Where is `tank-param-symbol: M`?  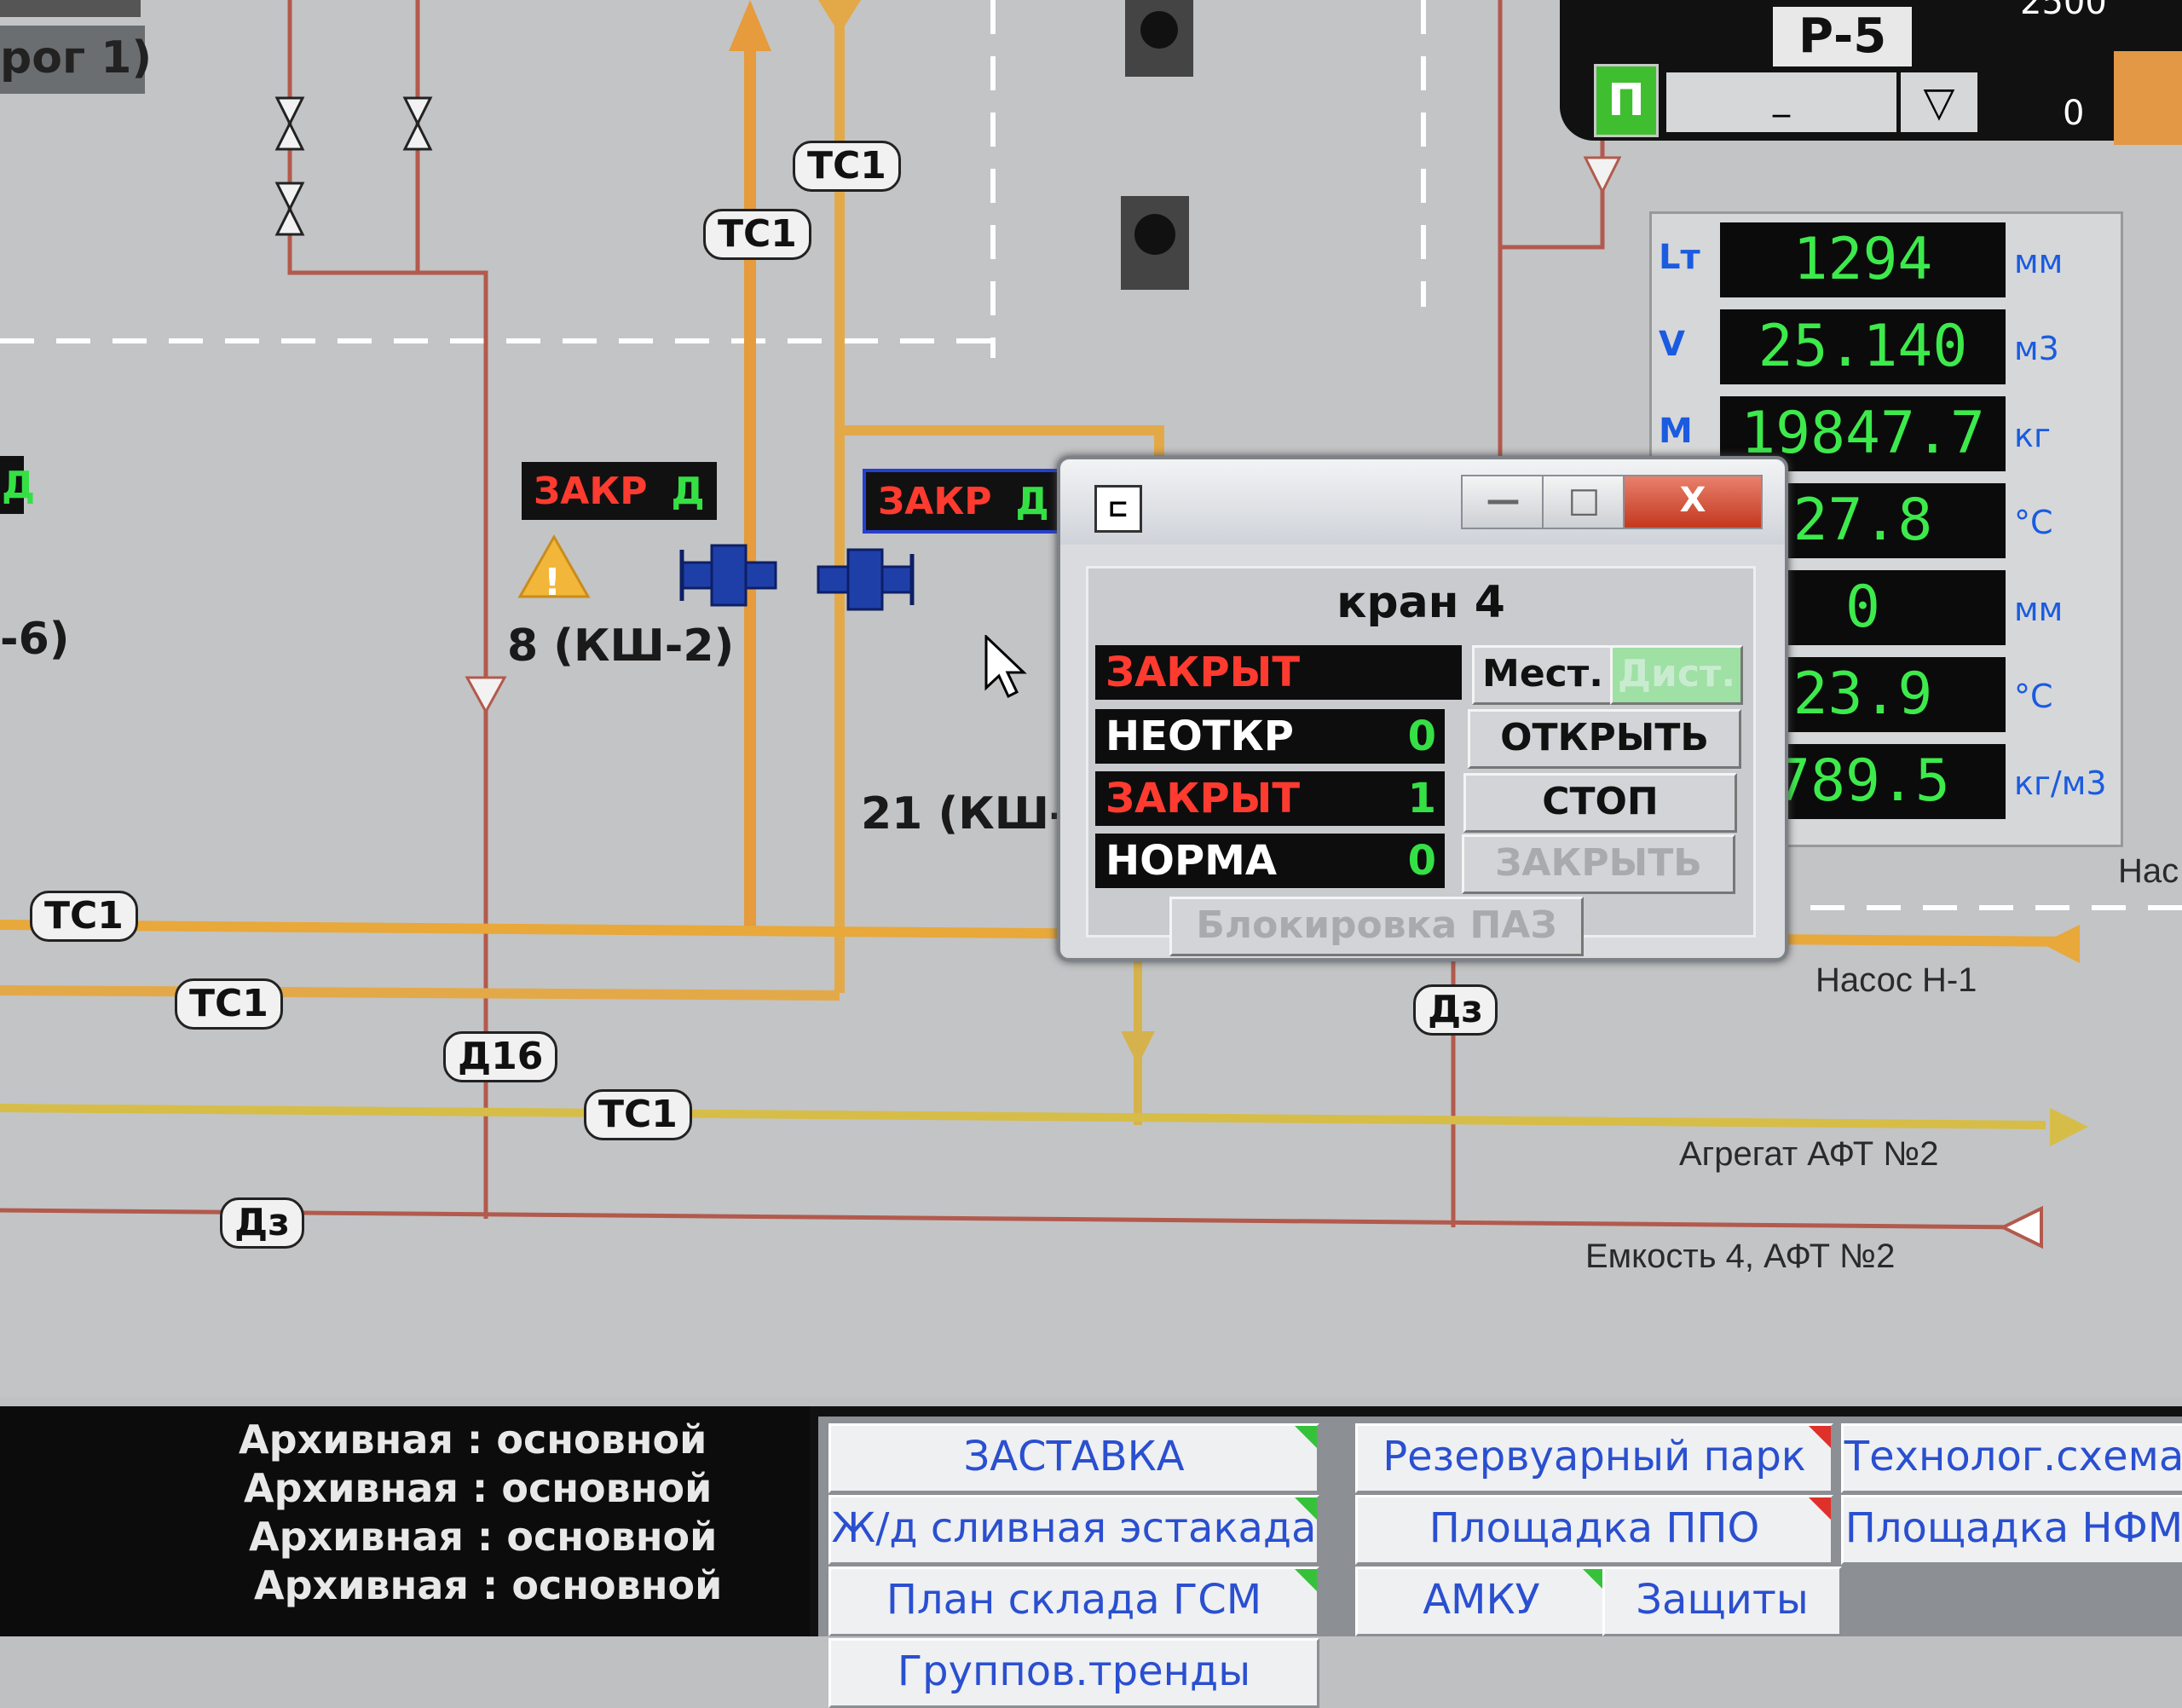
tank-param-symbol: M is located at coordinates (1676, 431).